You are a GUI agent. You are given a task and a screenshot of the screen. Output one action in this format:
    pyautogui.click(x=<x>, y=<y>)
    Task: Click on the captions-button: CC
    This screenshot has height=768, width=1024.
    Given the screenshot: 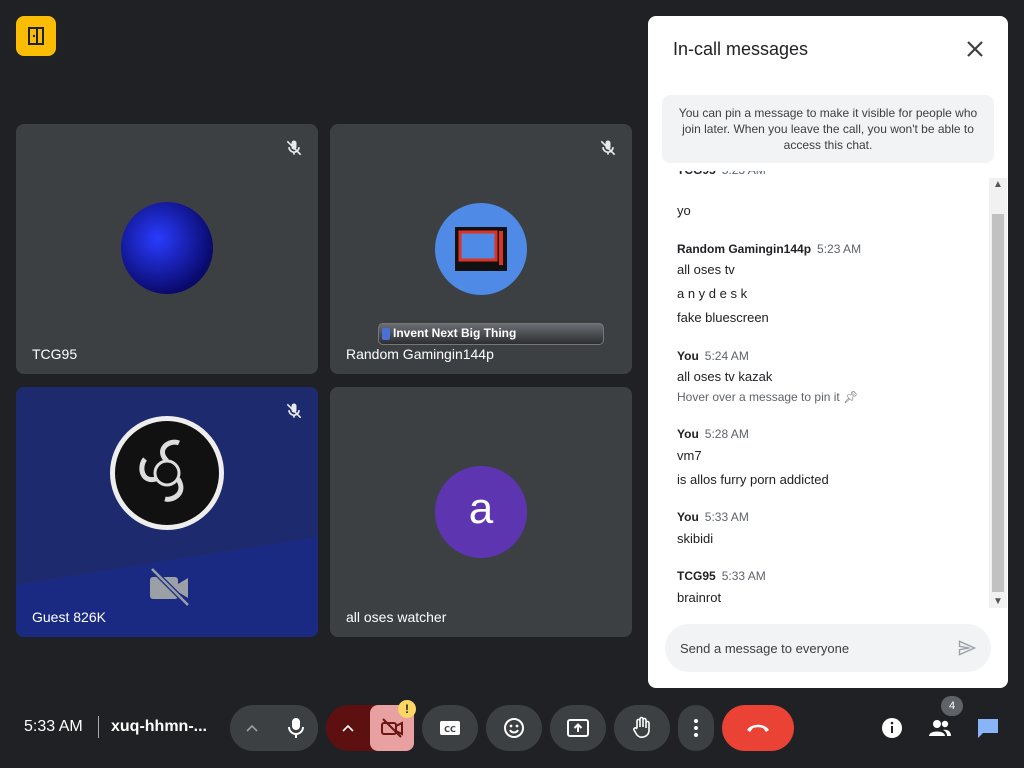 What is the action you would take?
    pyautogui.click(x=450, y=728)
    